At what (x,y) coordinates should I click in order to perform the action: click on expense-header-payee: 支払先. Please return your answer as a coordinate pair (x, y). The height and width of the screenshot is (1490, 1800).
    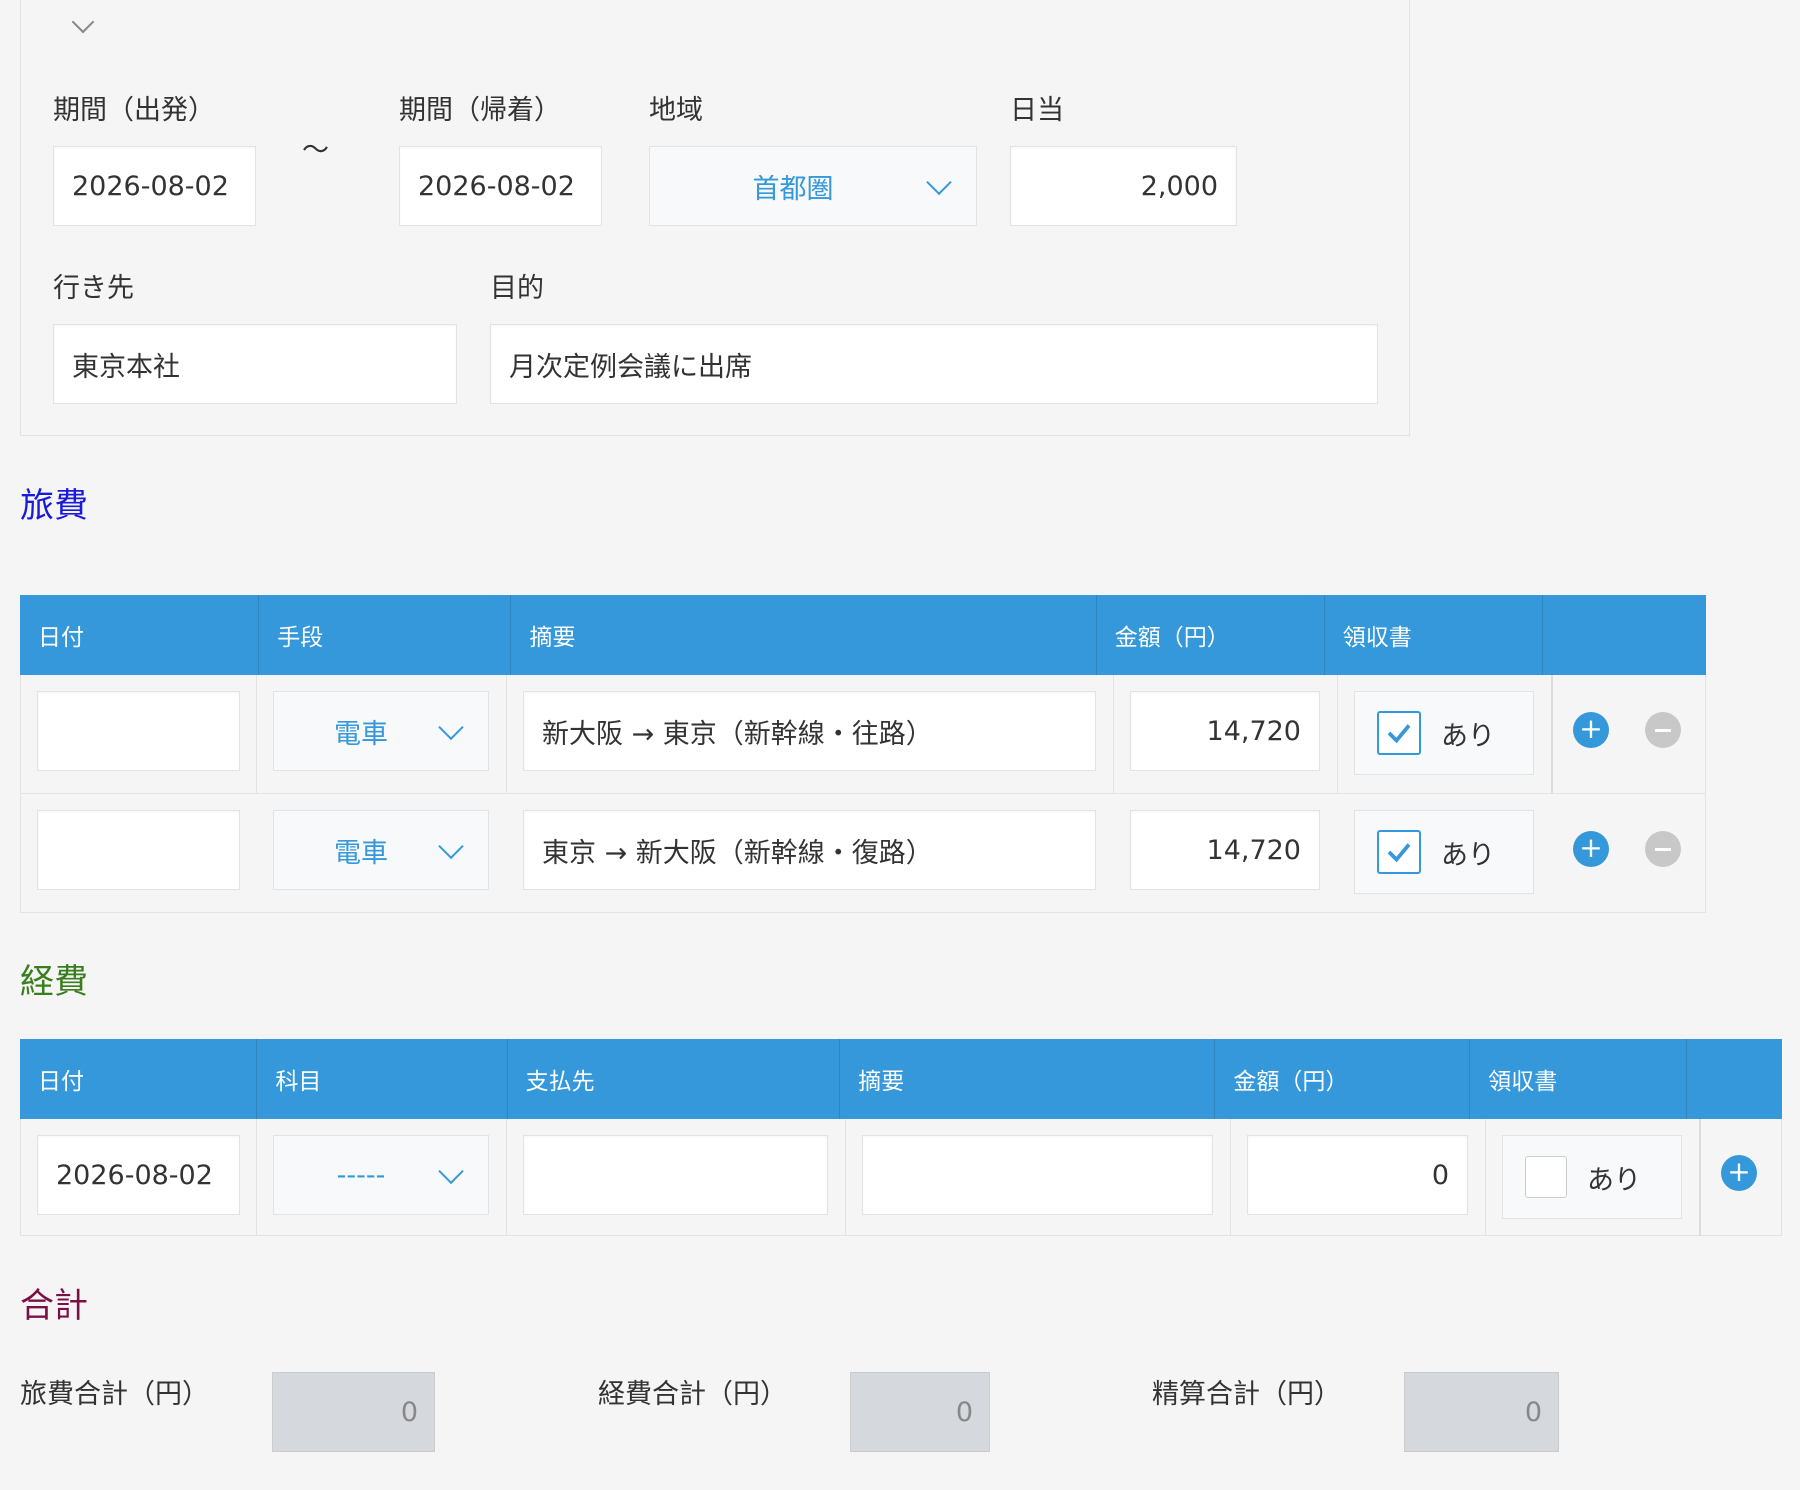
    Looking at the image, I should click on (674, 1079).